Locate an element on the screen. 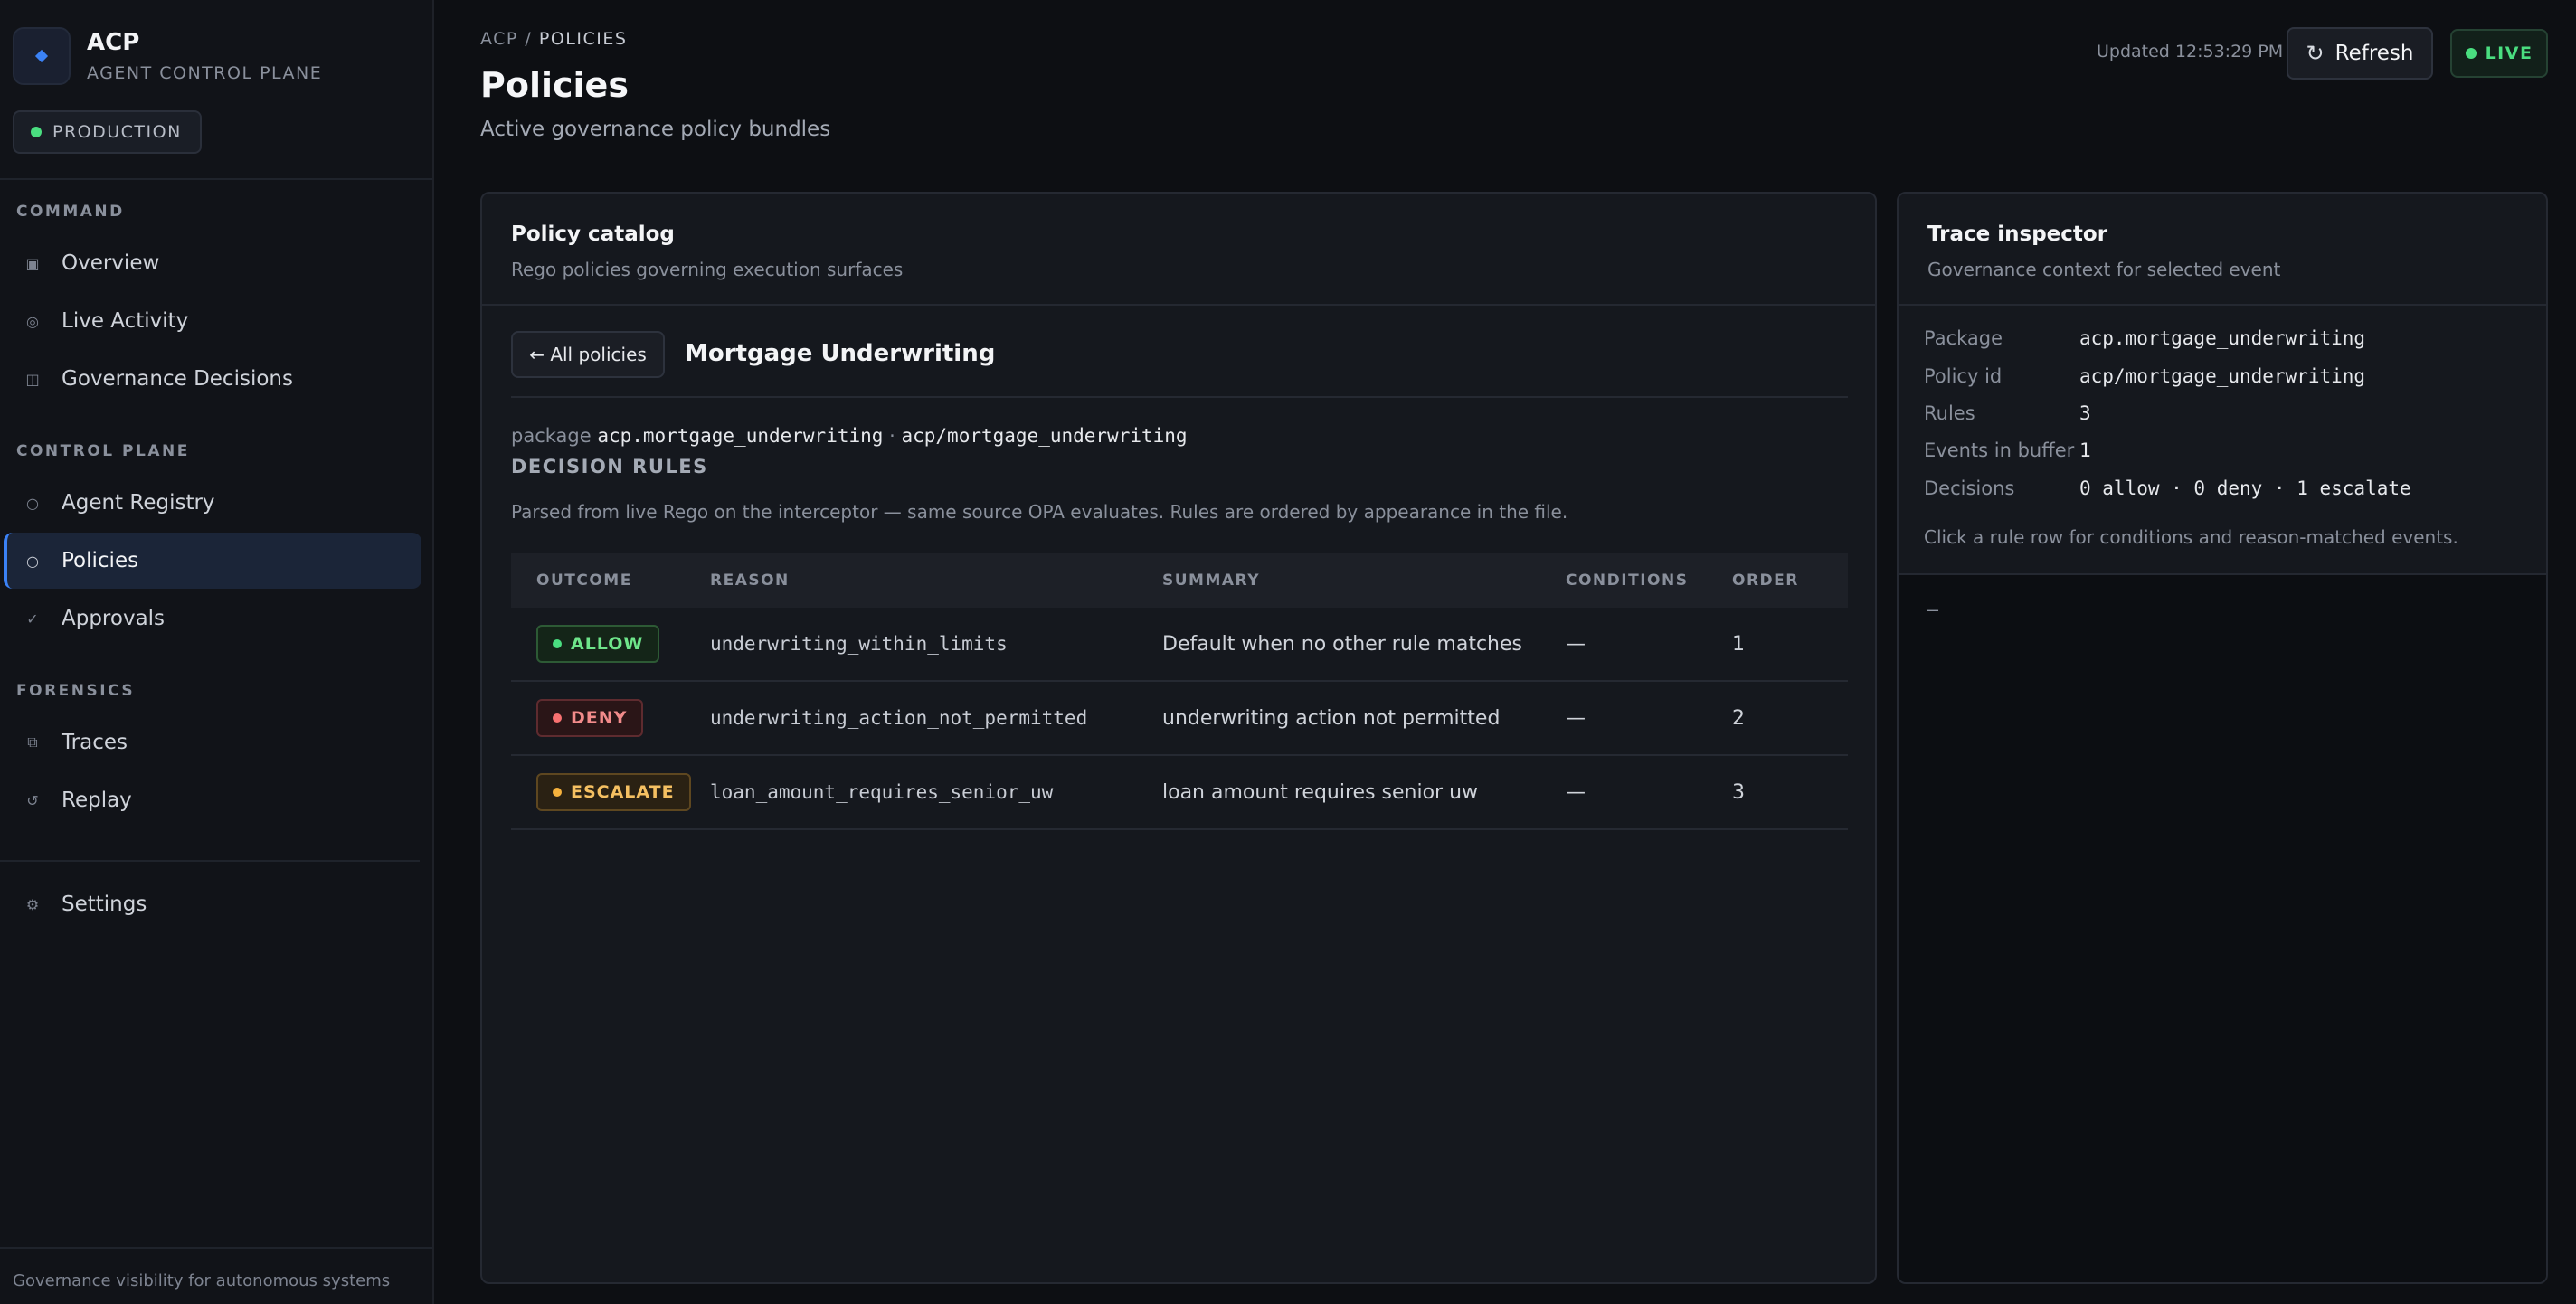 The image size is (2576, 1304). sidebar-item-label: Replay is located at coordinates (97, 800).